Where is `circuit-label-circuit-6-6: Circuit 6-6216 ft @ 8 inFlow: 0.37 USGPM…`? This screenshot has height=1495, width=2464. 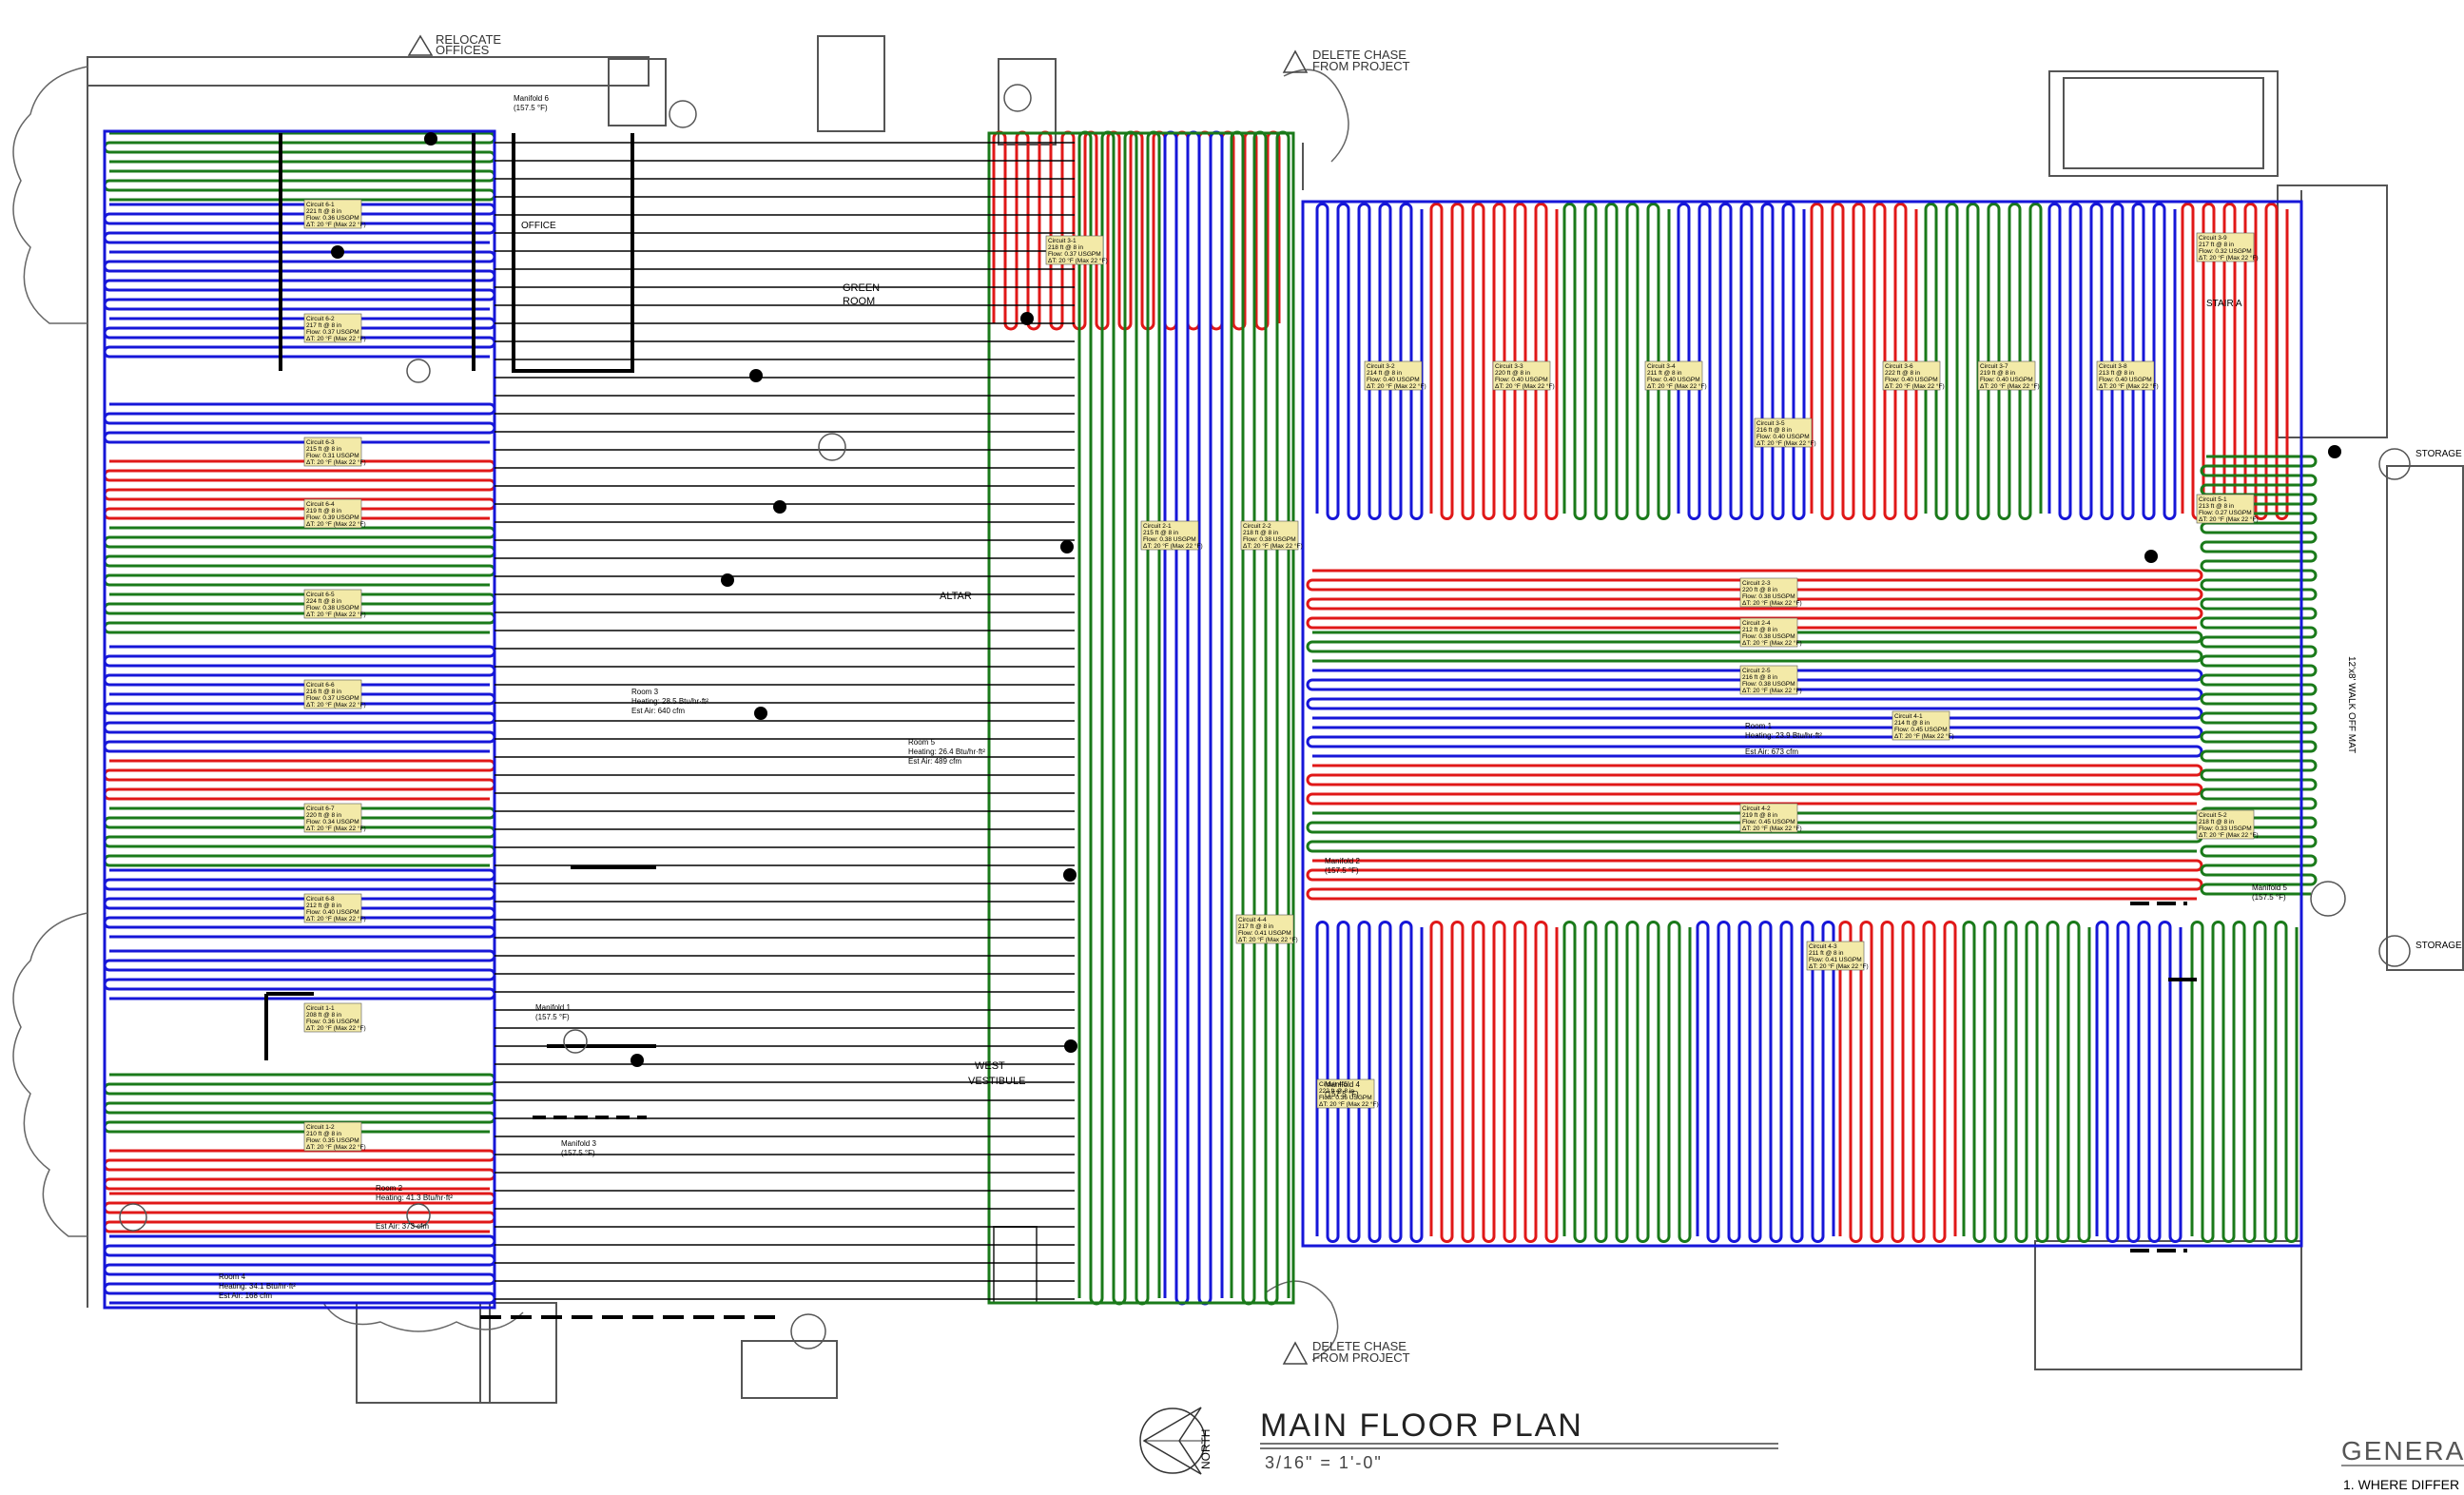 circuit-label-circuit-6-6: Circuit 6-6216 ft @ 8 inFlow: 0.37 USGPM… is located at coordinates (335, 694).